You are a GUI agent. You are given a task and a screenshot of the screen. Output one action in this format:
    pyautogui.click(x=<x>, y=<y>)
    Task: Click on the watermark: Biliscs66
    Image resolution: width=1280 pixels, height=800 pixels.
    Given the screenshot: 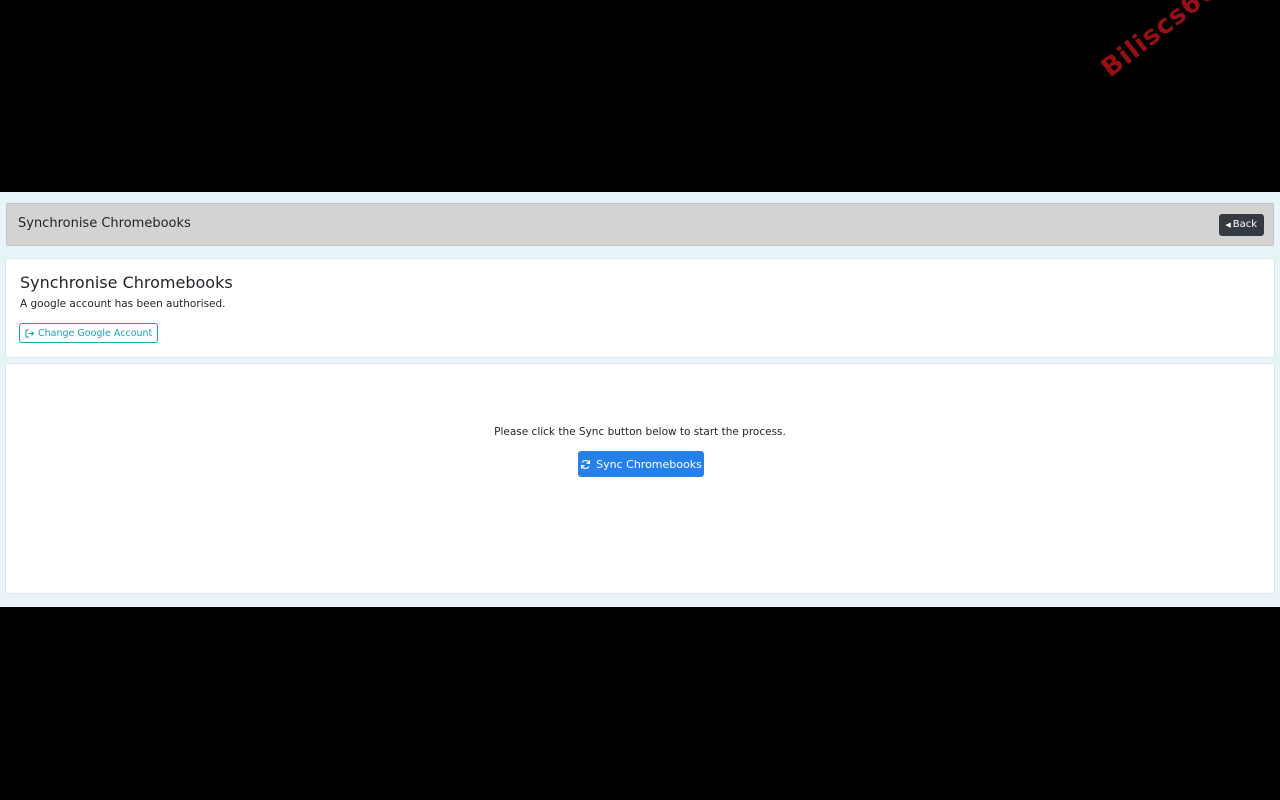 What is the action you would take?
    pyautogui.click(x=1160, y=42)
    